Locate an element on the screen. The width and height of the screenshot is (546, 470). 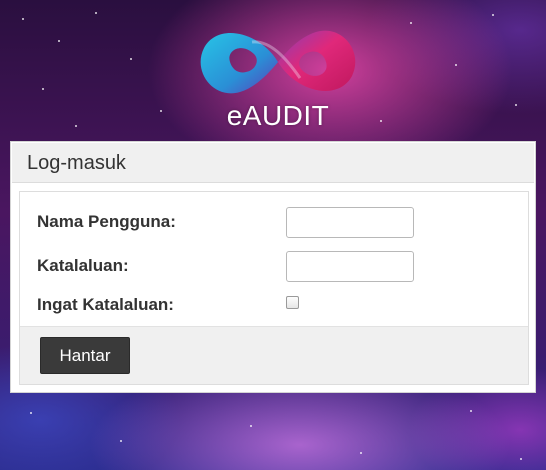
submit-button: Hantar is located at coordinates (85, 355).